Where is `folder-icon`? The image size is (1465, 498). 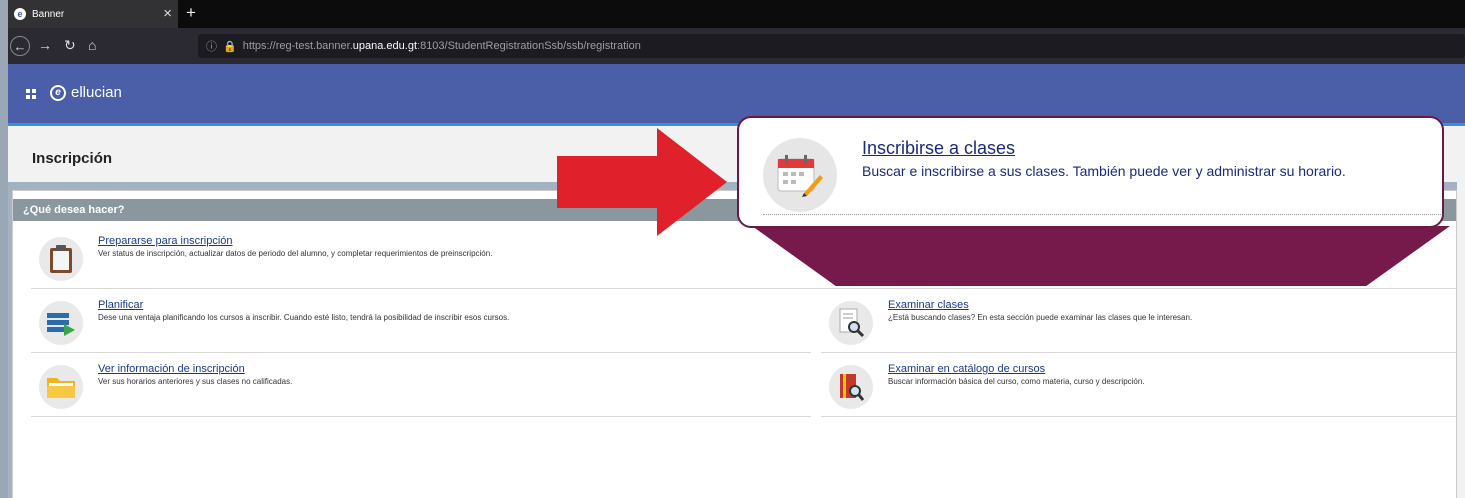
folder-icon is located at coordinates (61, 387).